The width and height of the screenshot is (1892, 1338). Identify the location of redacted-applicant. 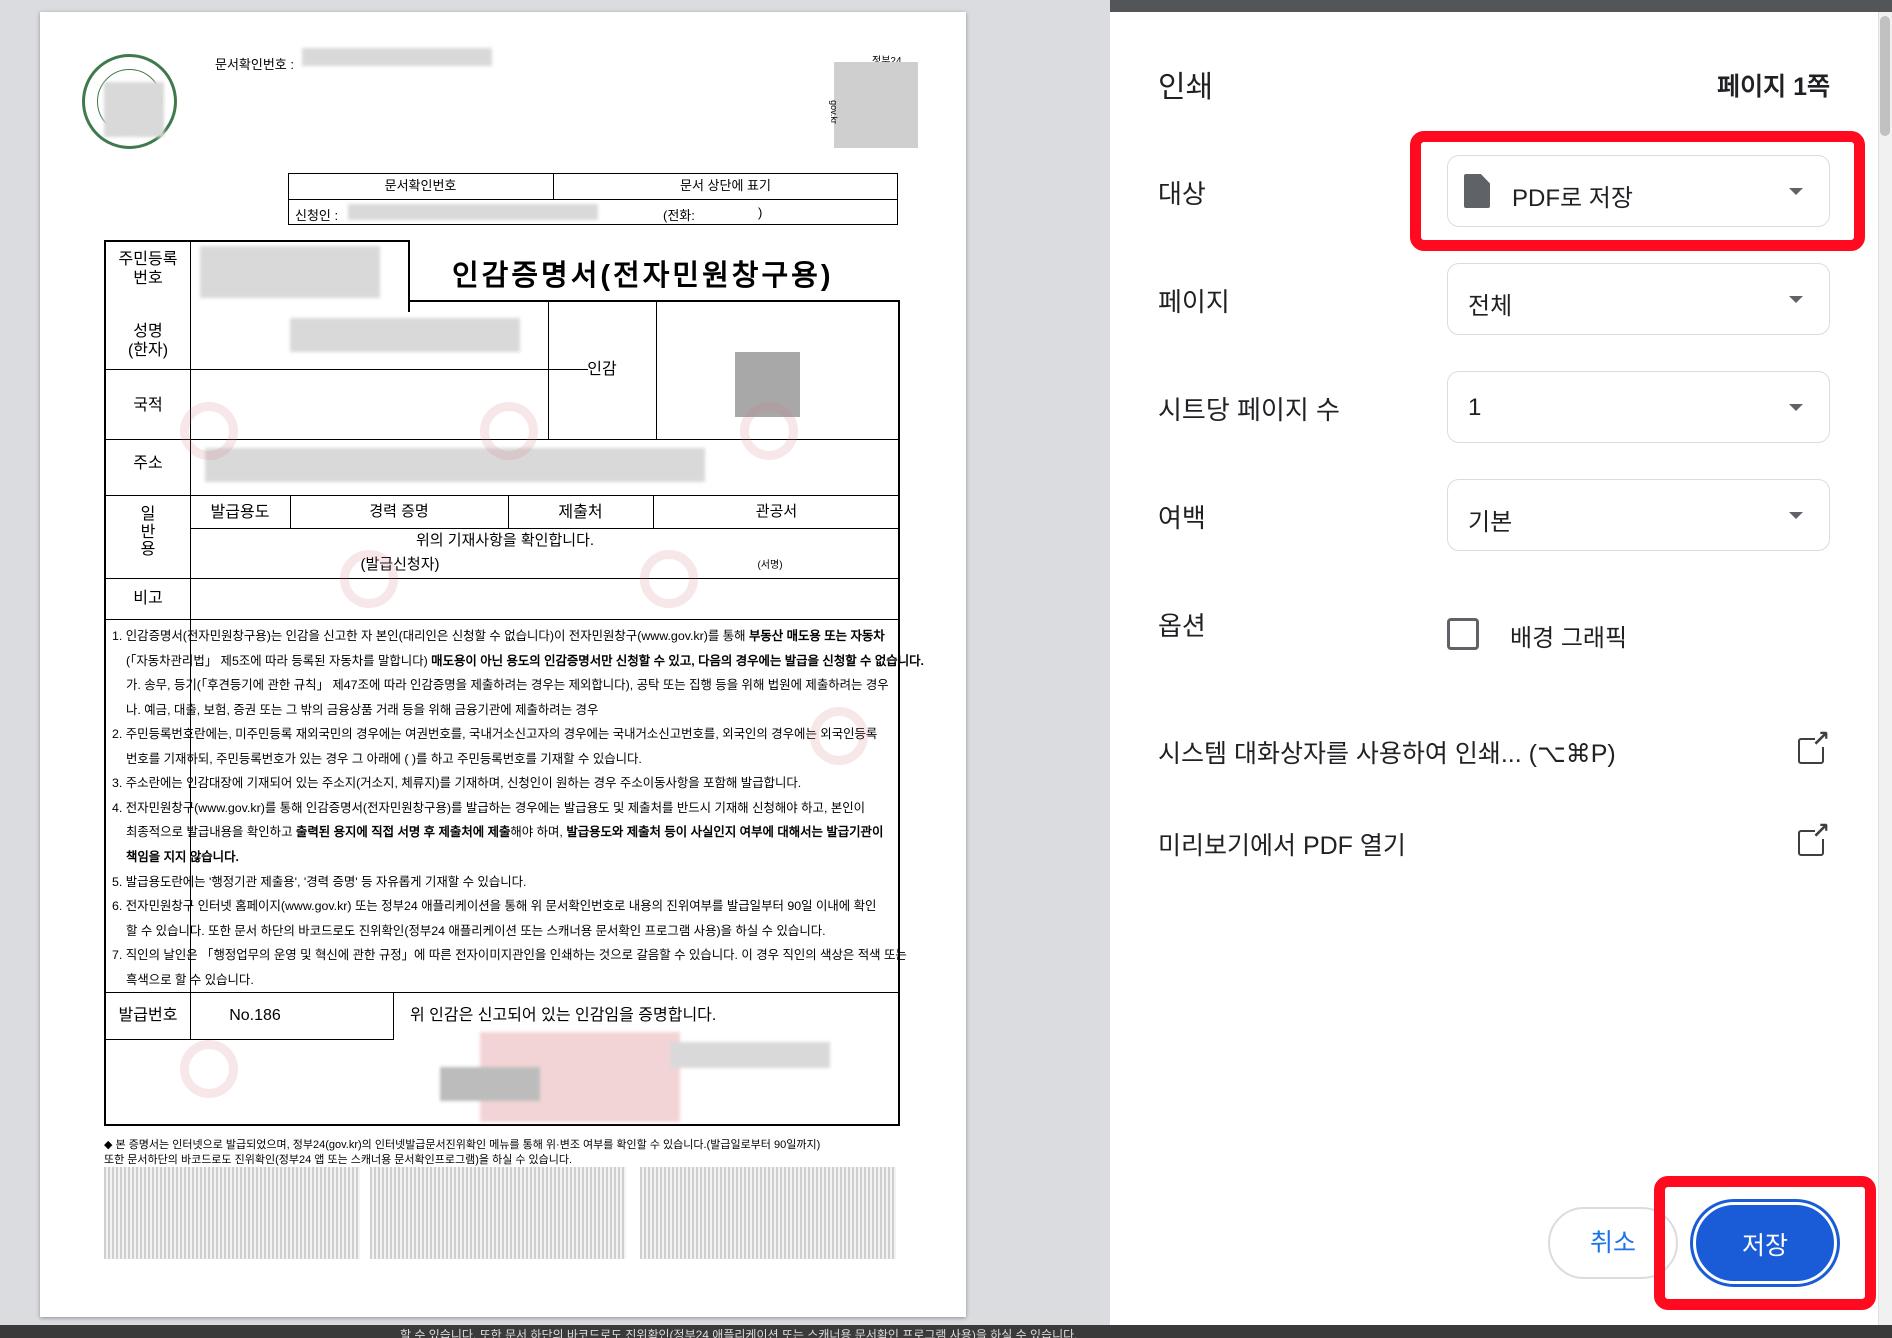
(473, 212).